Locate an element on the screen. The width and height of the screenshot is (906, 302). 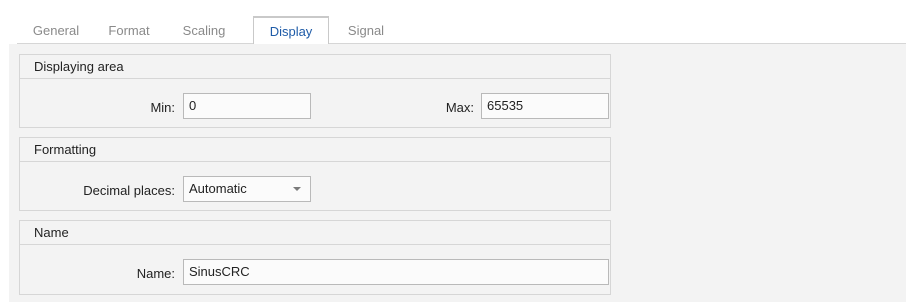
name-label: Name: is located at coordinates (155, 273).